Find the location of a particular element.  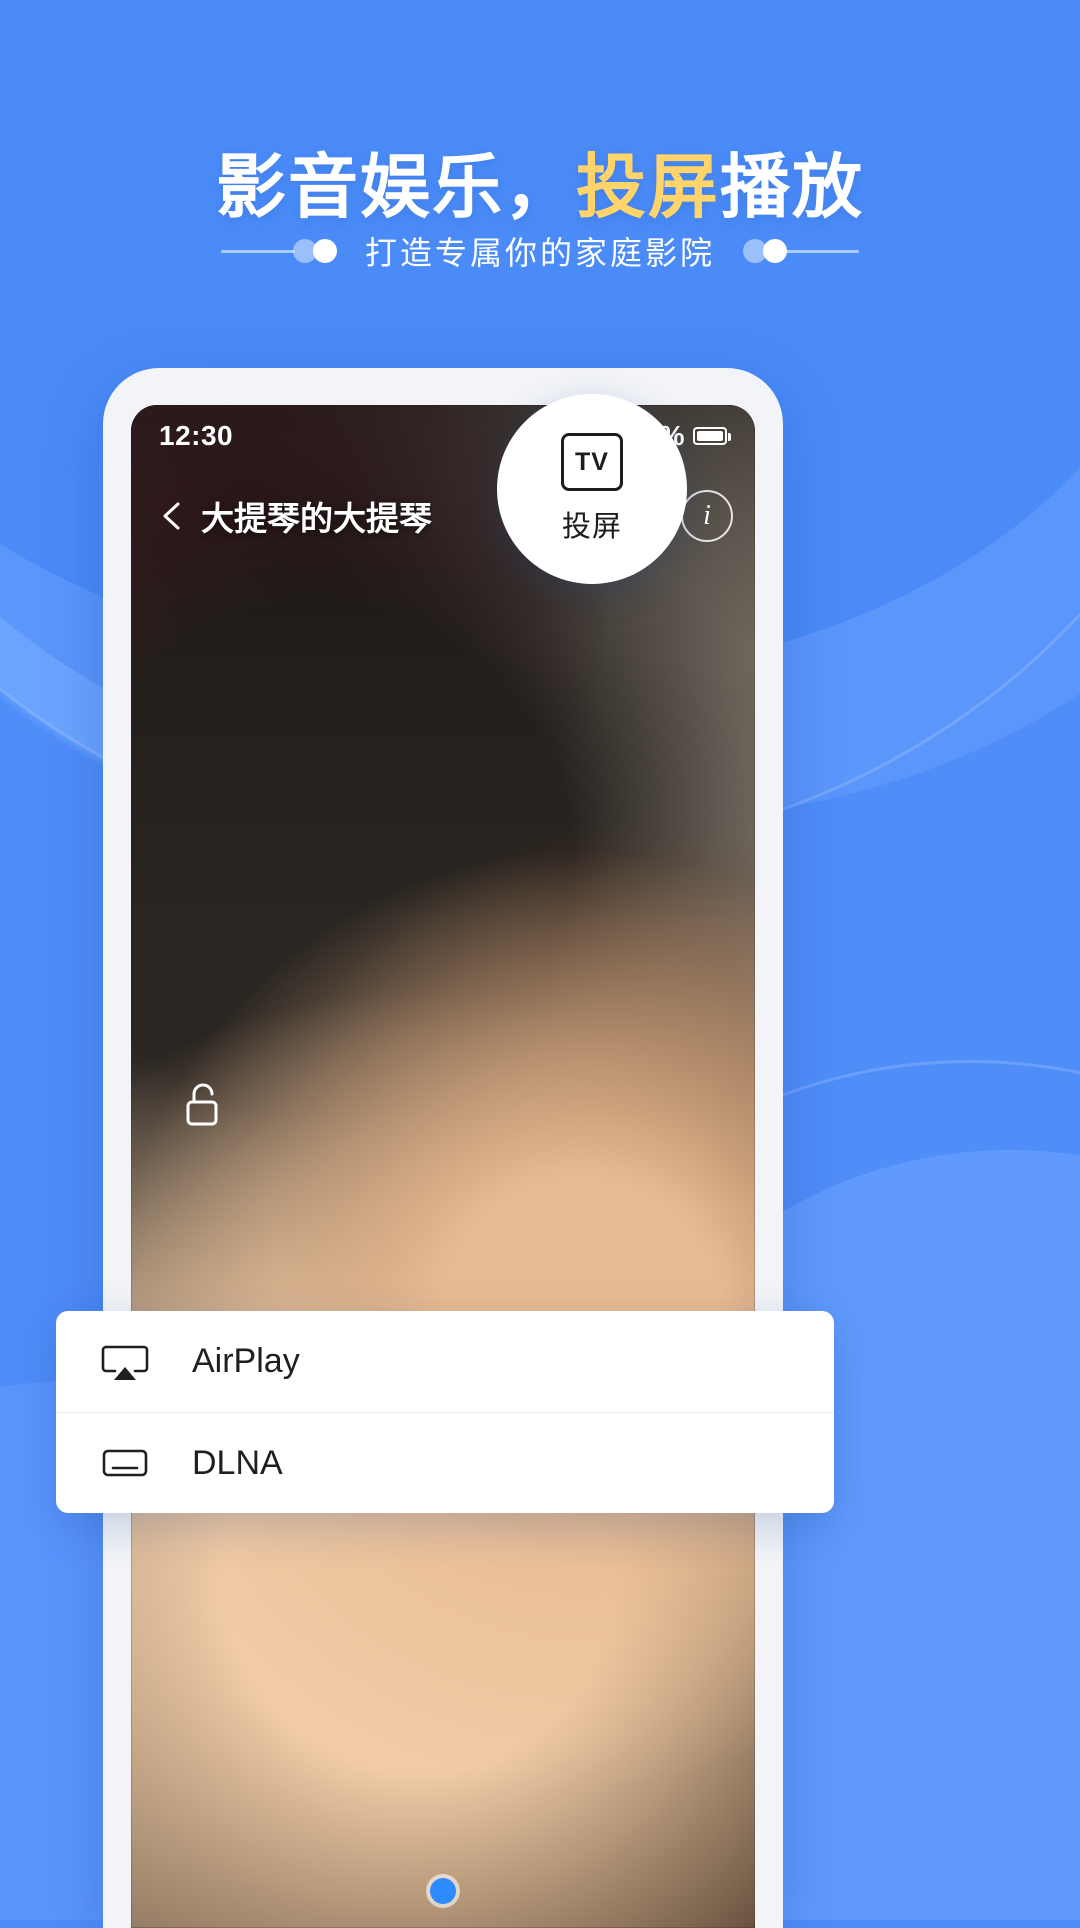

cast-options-sheet: AirPlay DLNA is located at coordinates (445, 1412).